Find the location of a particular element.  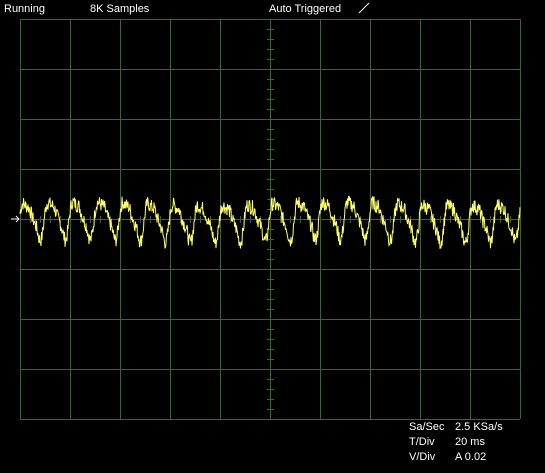

time-div-label: T/Div is located at coordinates (422, 442).